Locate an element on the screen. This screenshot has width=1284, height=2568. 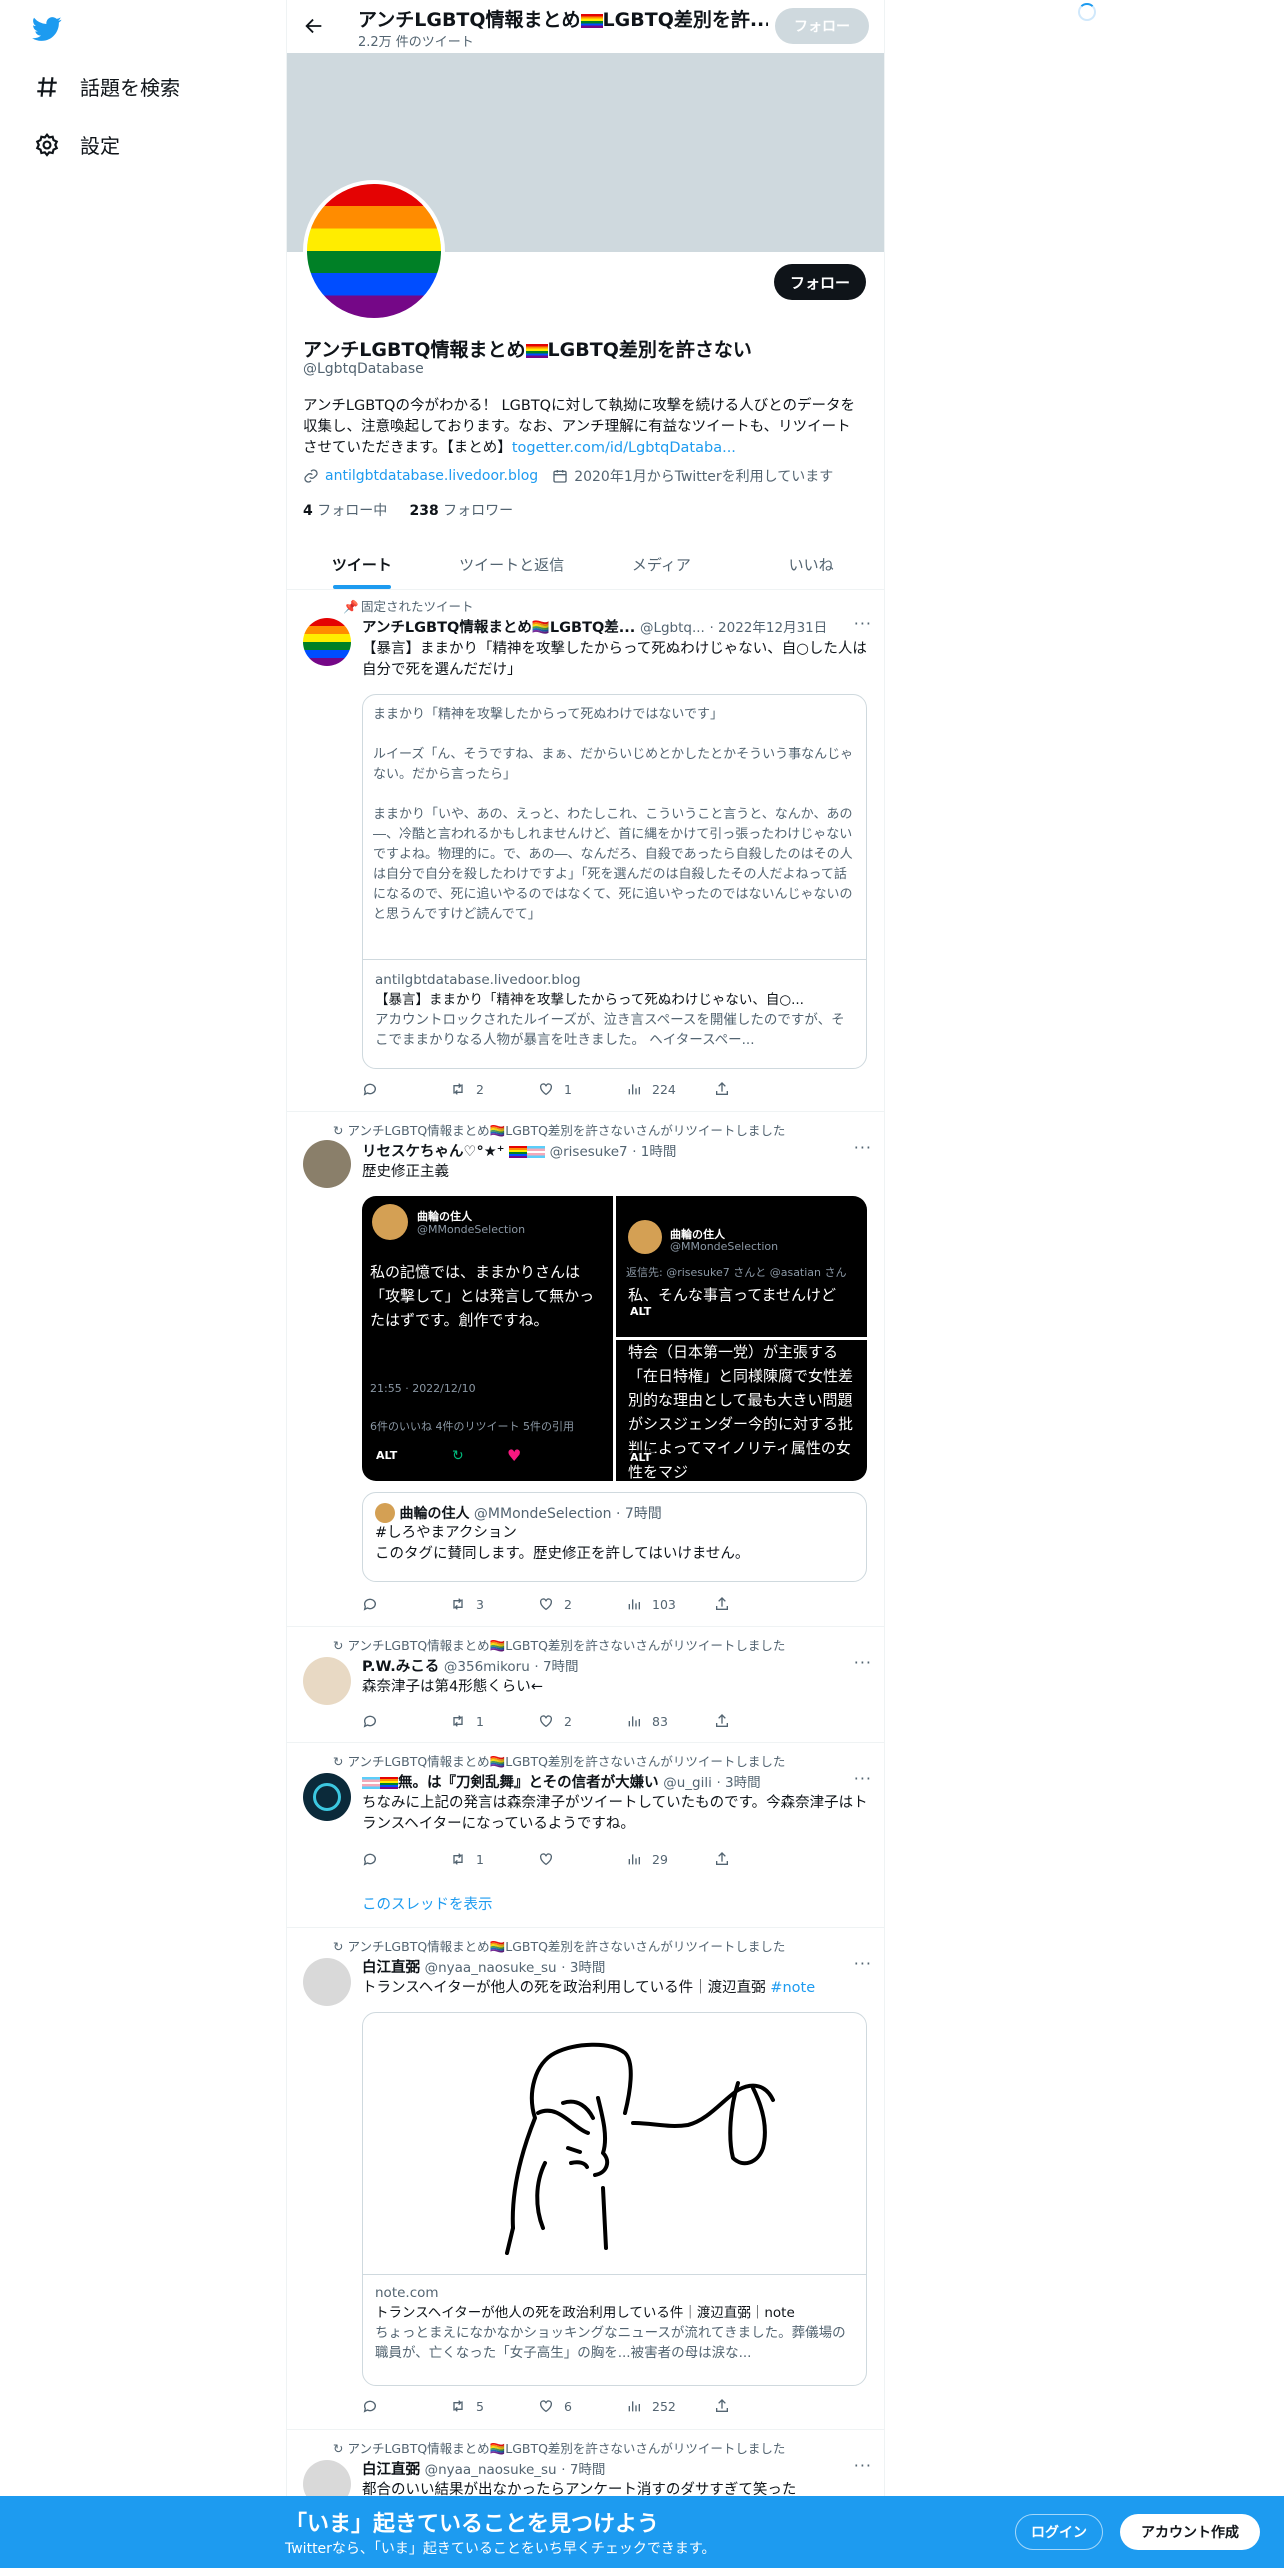
sidebar-item-explore: 話題を検索 is located at coordinates (107, 86).